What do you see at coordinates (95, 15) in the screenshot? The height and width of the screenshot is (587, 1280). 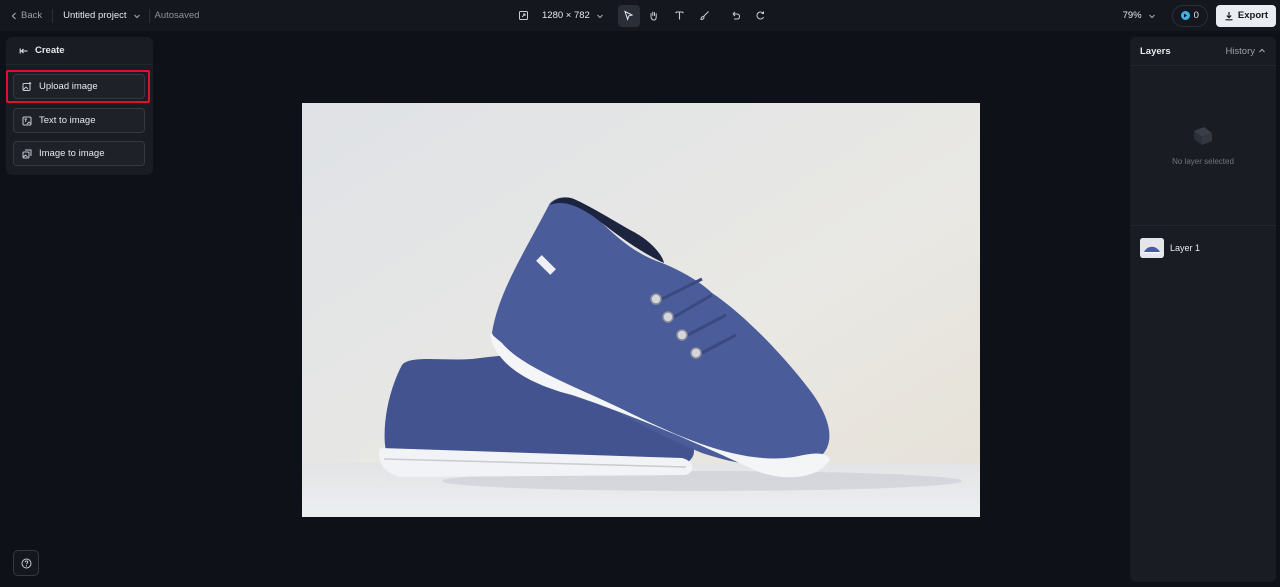 I see `project-name: Untitled project` at bounding box center [95, 15].